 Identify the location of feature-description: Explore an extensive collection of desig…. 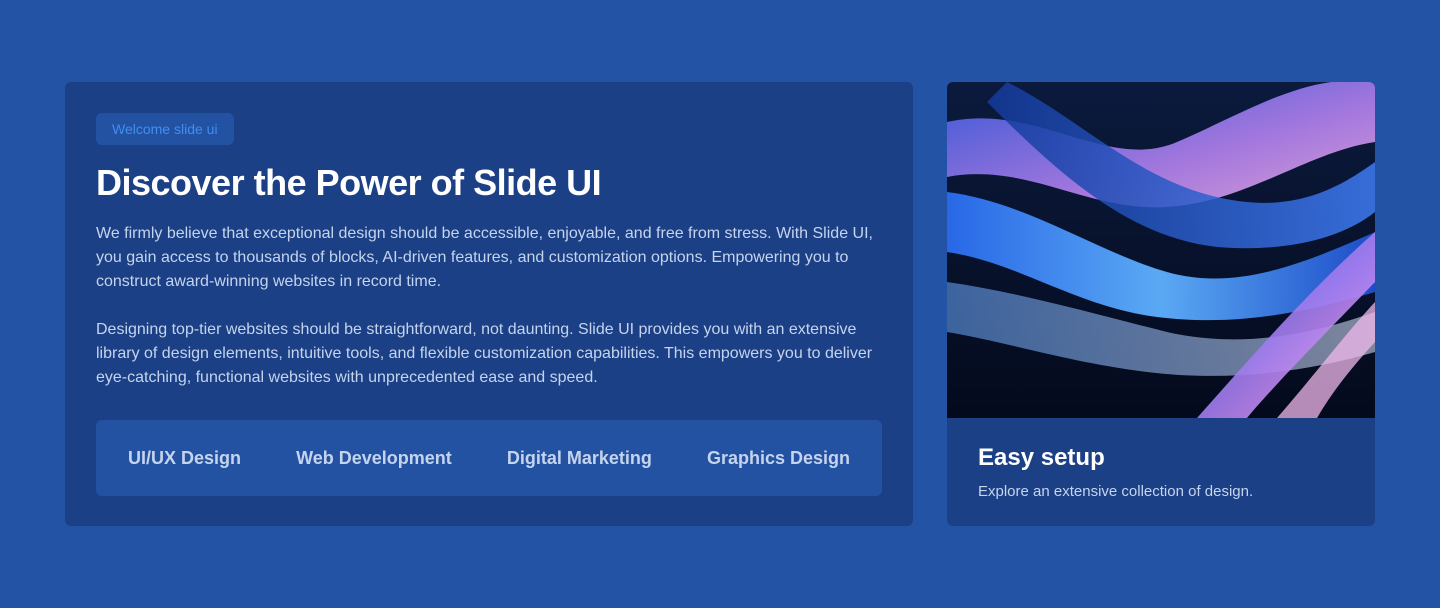
(1116, 491).